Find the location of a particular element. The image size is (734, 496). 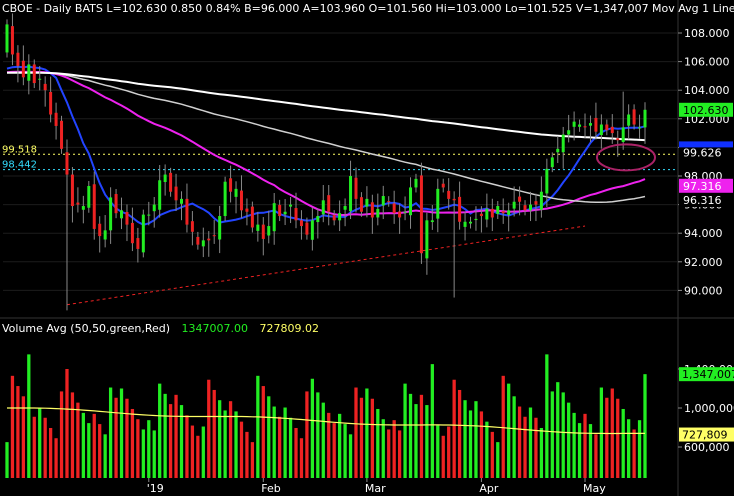

volume-label-text: 1,347,007 is located at coordinates (708, 374).